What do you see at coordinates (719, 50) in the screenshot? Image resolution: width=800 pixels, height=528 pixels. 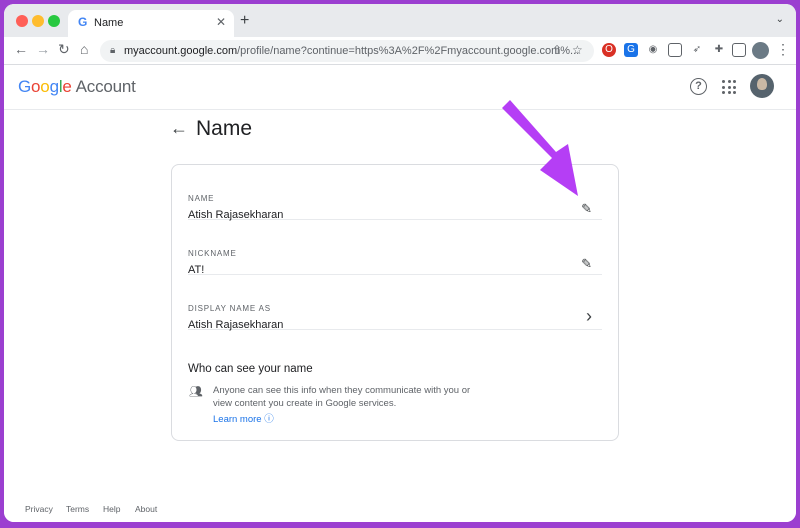 I see `puzzle-extensions-icon: ✚` at bounding box center [719, 50].